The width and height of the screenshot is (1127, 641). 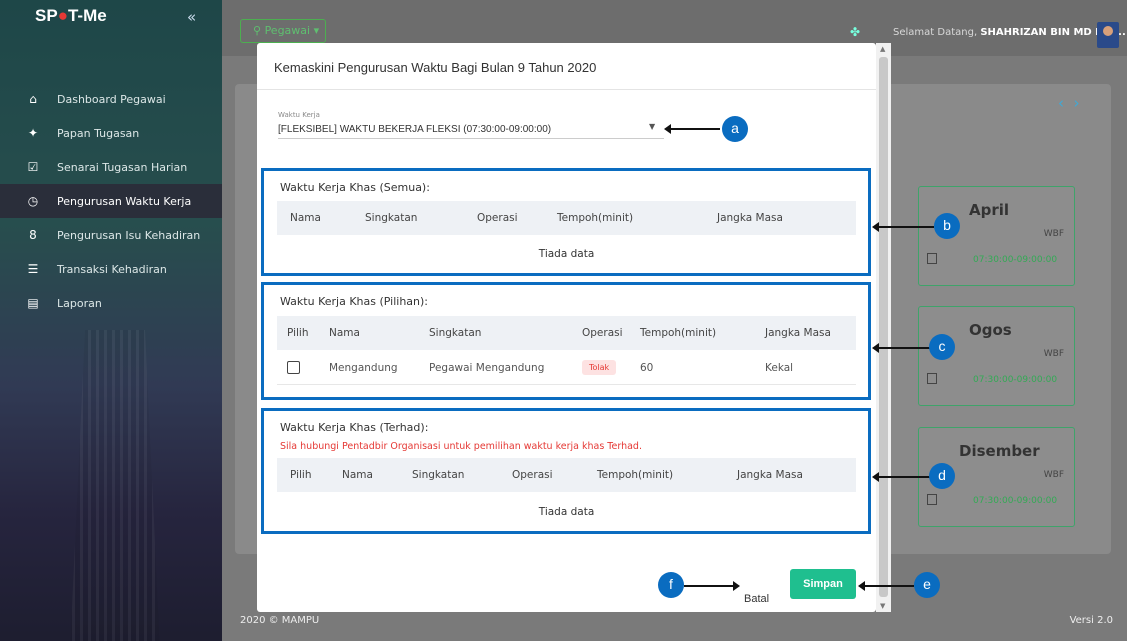 What do you see at coordinates (927, 585) in the screenshot?
I see `annotation-marker-e: e` at bounding box center [927, 585].